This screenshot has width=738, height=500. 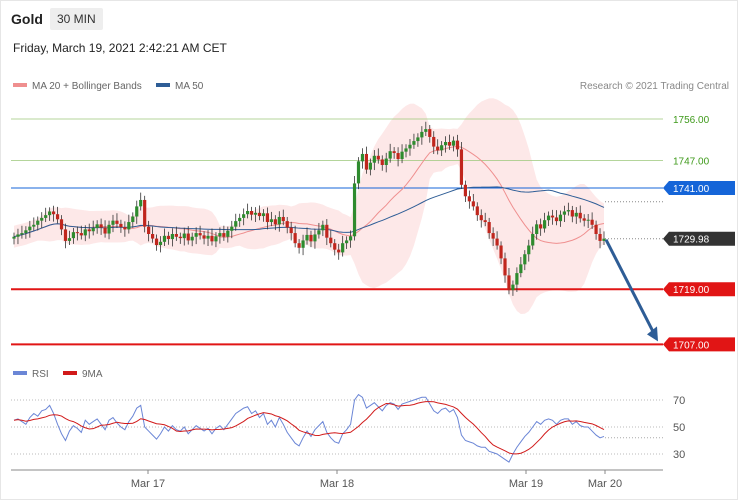 I want to click on rsi-9ma-line, so click(x=309, y=428).